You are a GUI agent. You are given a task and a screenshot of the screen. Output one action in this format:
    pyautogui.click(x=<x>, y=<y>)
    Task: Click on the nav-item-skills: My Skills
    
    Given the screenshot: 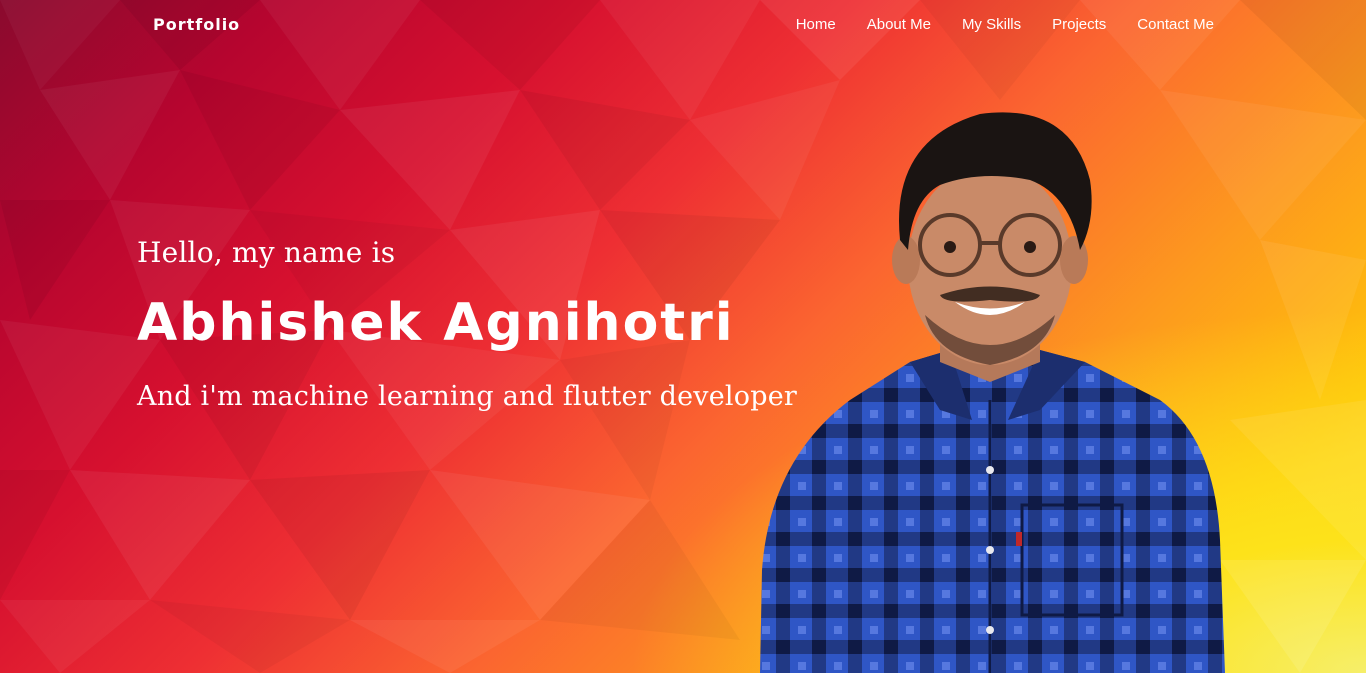 What is the action you would take?
    pyautogui.click(x=991, y=25)
    